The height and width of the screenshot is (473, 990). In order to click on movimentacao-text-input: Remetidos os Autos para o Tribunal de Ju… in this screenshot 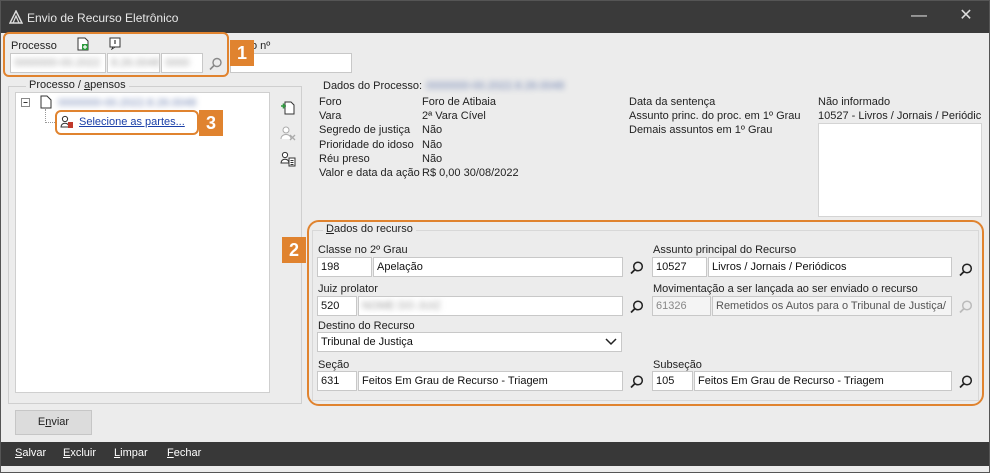, I will do `click(832, 306)`.